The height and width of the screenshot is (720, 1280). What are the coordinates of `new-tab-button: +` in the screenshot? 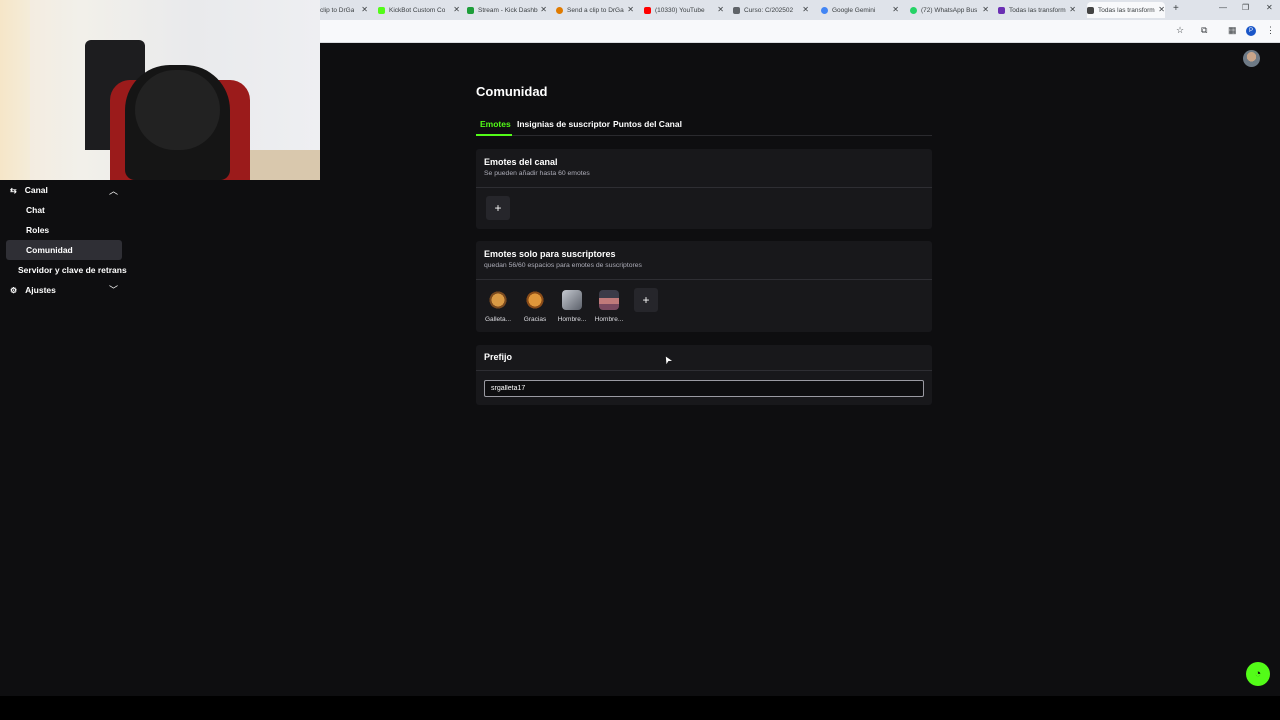 It's located at (1176, 8).